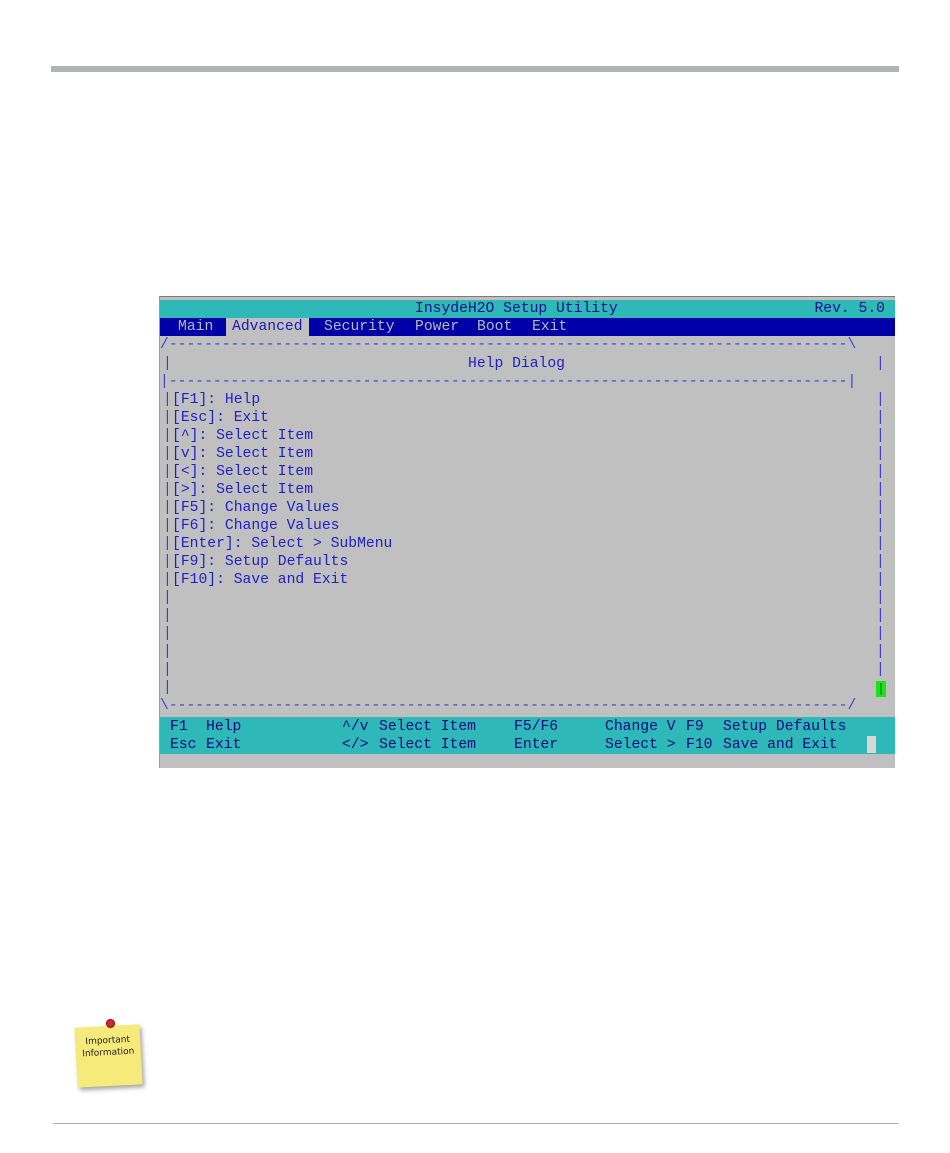 This screenshot has height=1153, width=950. Describe the element at coordinates (256, 508) in the screenshot. I see `help-item: [F5]: Change Values` at that location.